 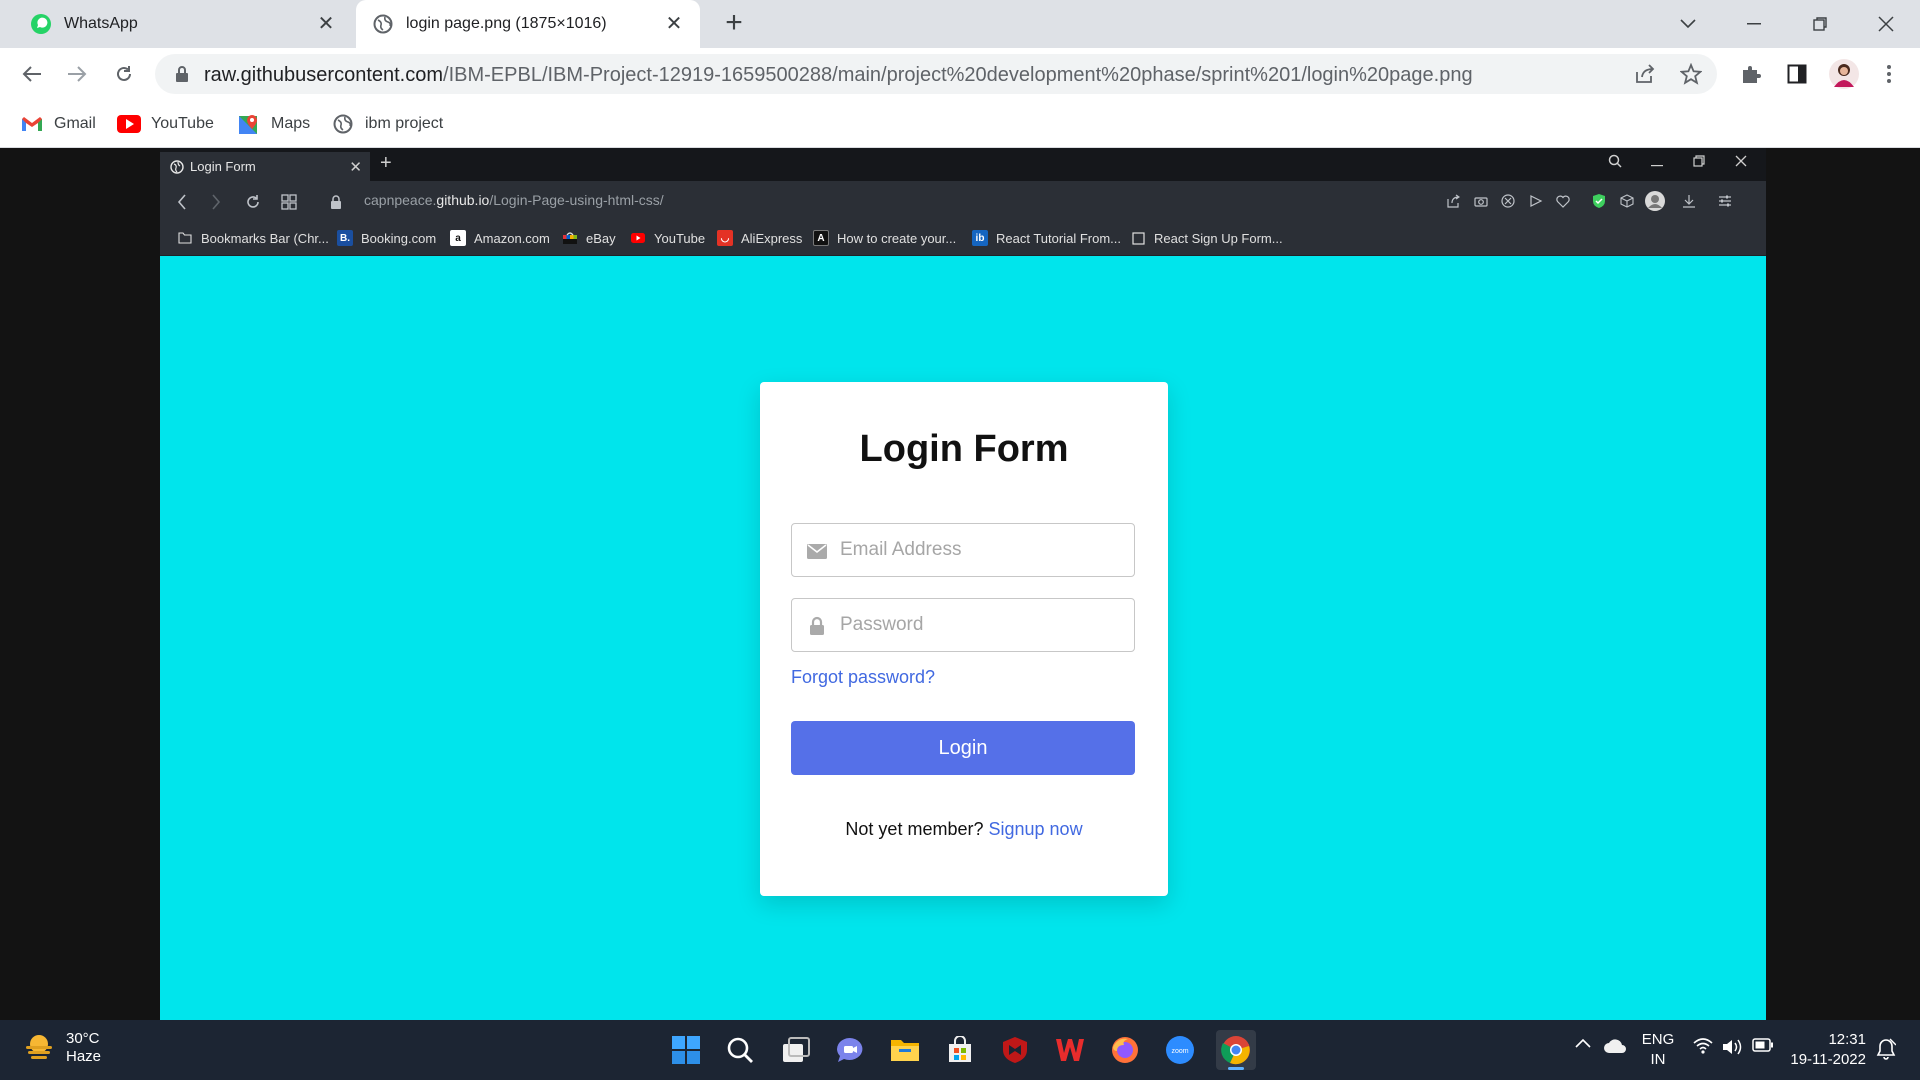 I want to click on gmail-icon, so click(x=32, y=124).